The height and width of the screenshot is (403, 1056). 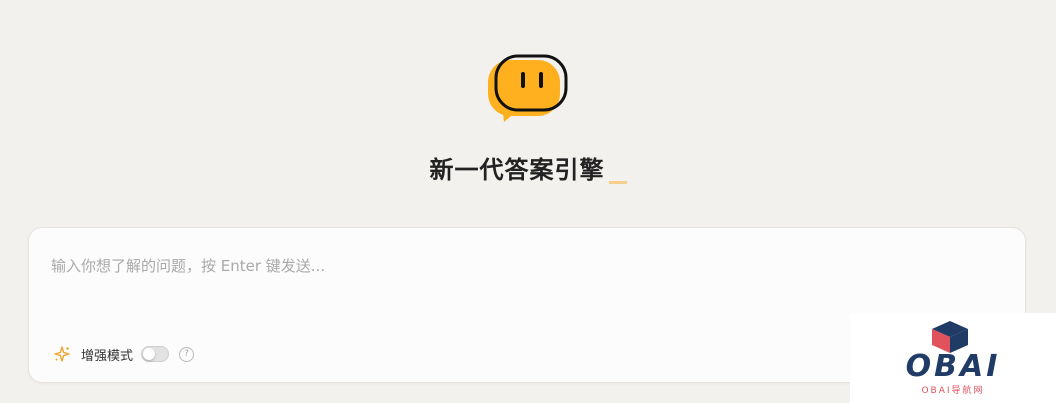 What do you see at coordinates (617, 182) in the screenshot?
I see `typing-cursor` at bounding box center [617, 182].